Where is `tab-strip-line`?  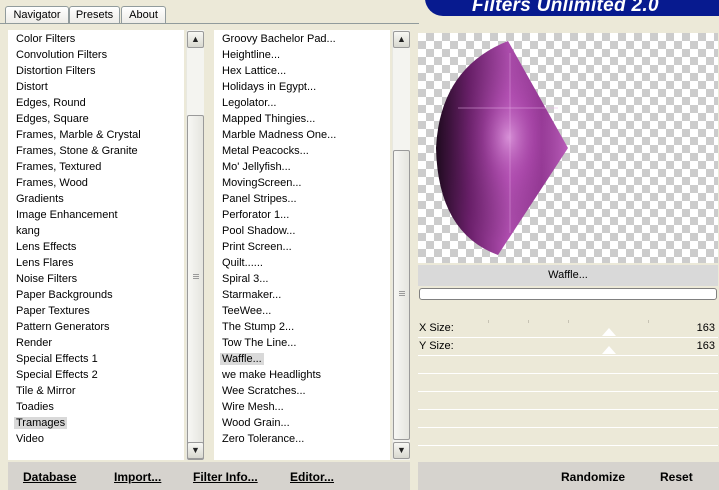
tab-strip-line is located at coordinates (209, 23).